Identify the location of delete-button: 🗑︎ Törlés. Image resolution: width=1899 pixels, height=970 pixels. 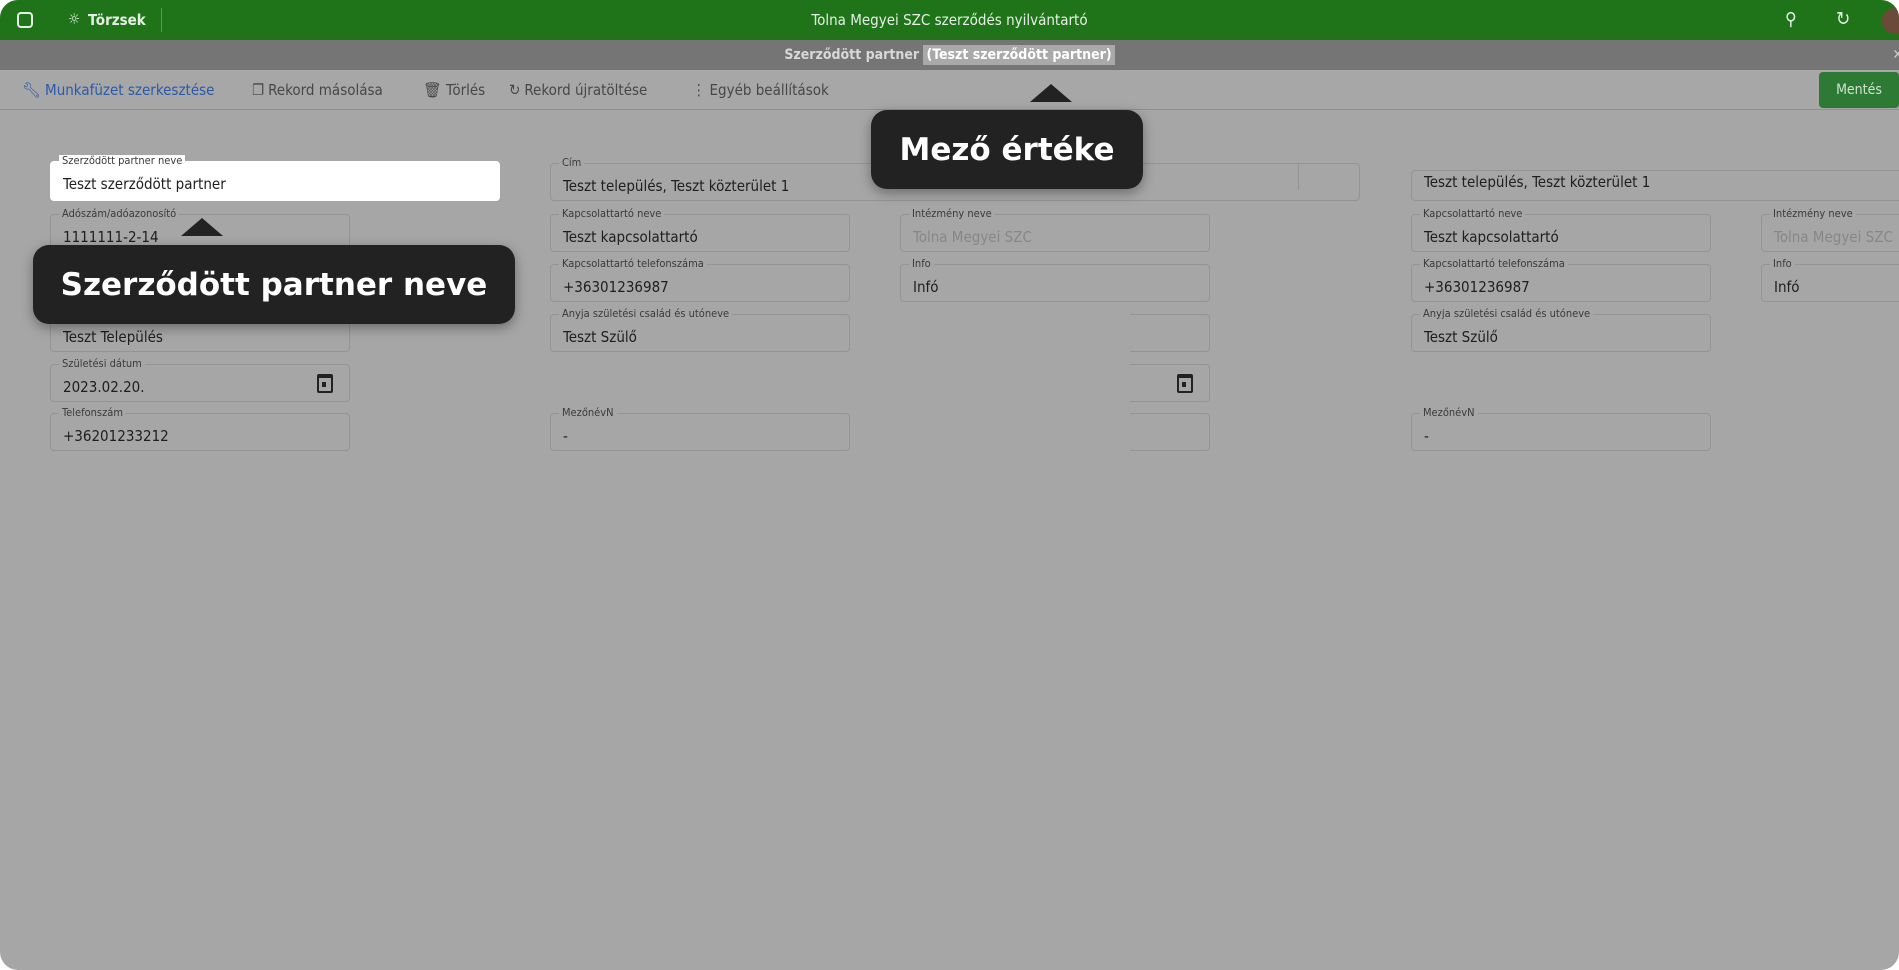
(454, 90).